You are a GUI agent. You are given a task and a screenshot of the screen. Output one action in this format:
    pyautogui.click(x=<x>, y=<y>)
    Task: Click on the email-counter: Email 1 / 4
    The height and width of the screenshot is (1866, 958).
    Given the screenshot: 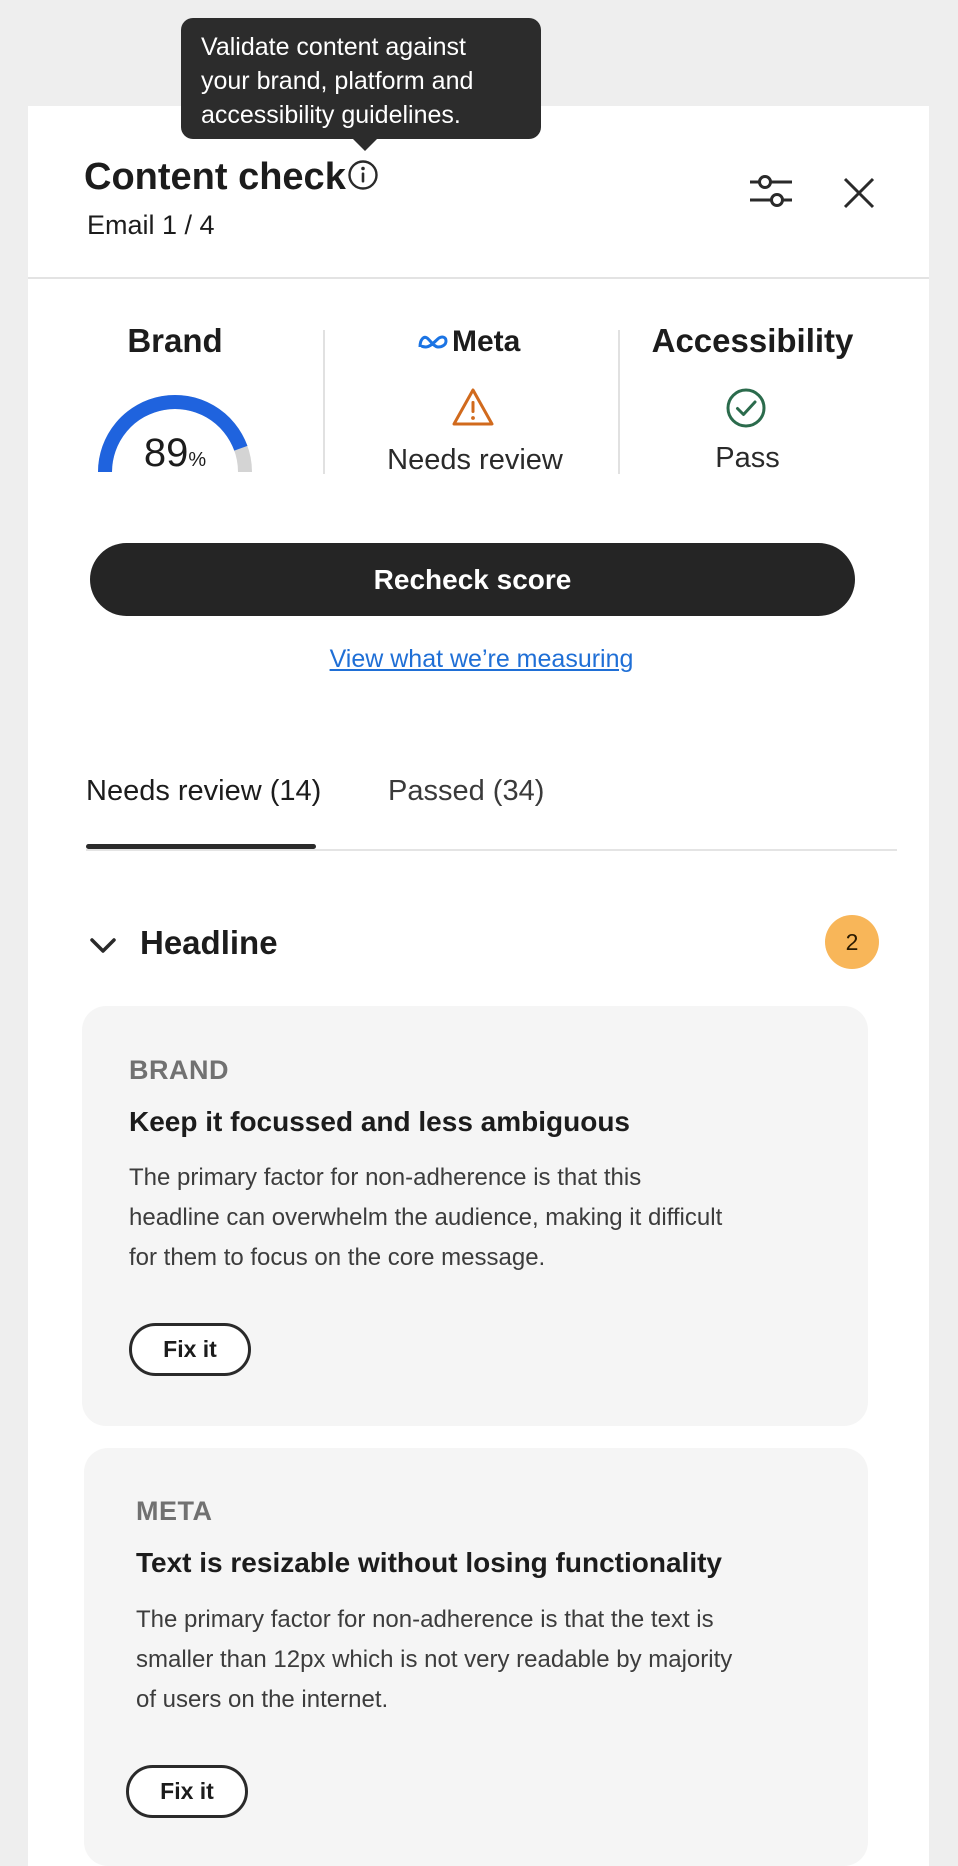 What is the action you would take?
    pyautogui.click(x=151, y=225)
    